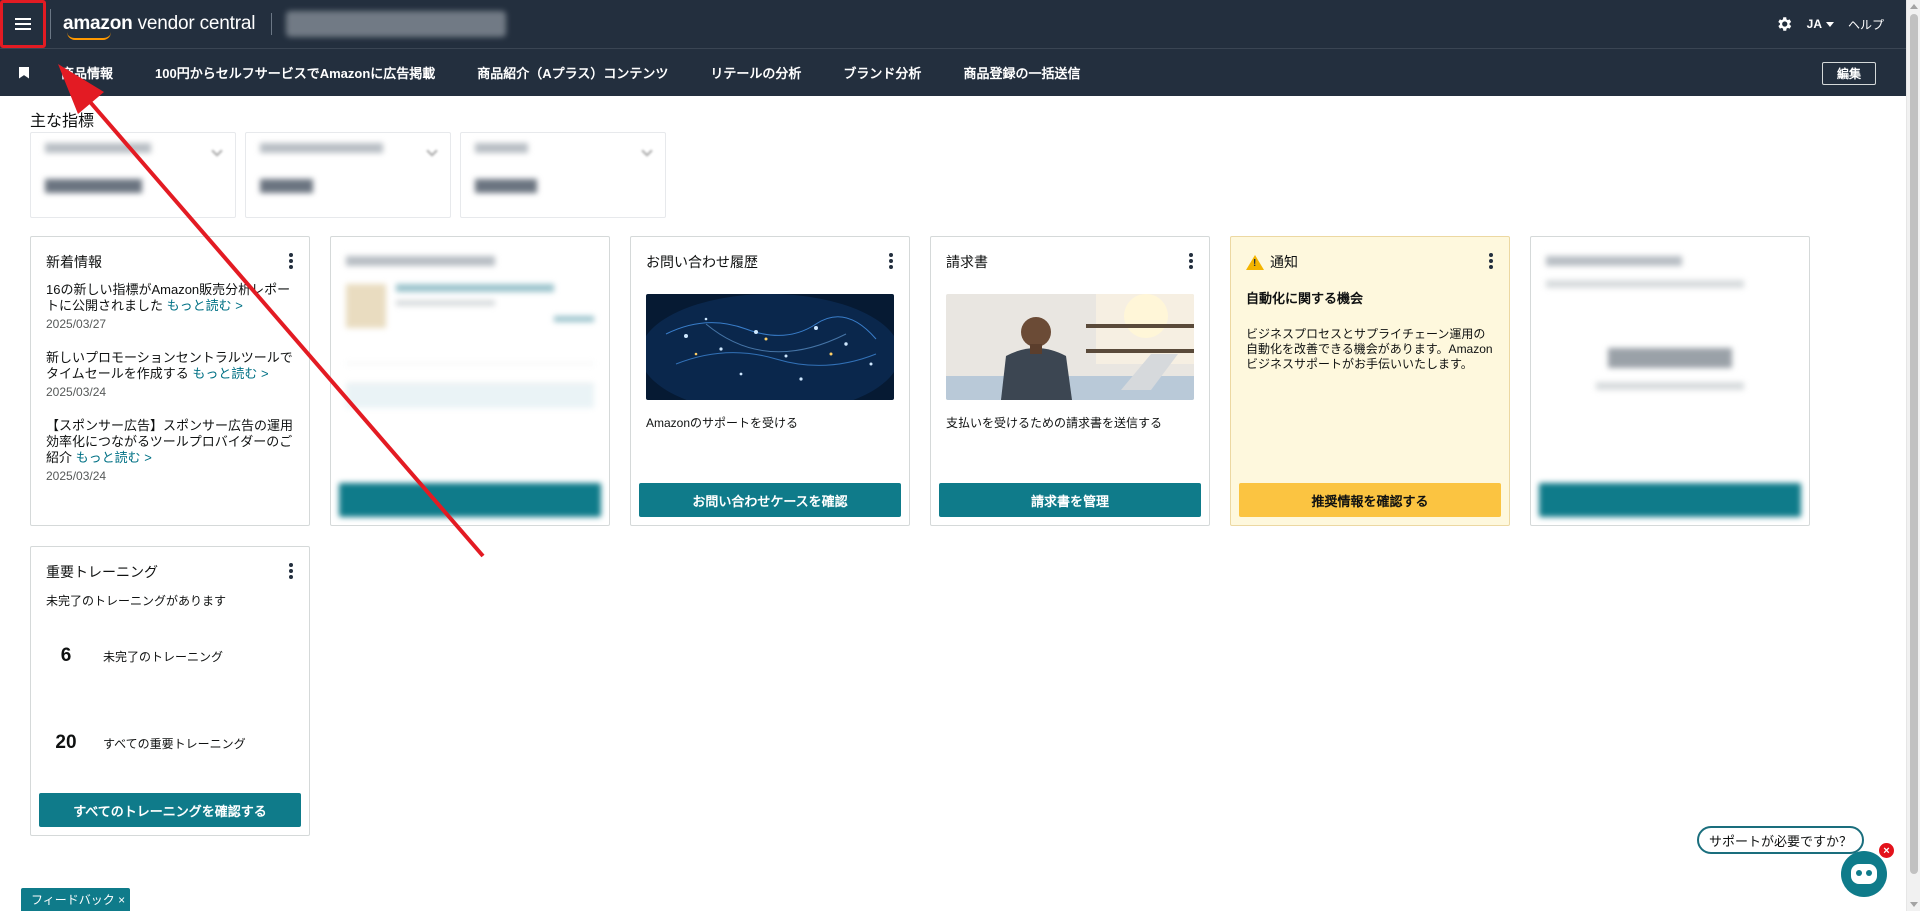  What do you see at coordinates (396, 24) in the screenshot?
I see `account-switcher` at bounding box center [396, 24].